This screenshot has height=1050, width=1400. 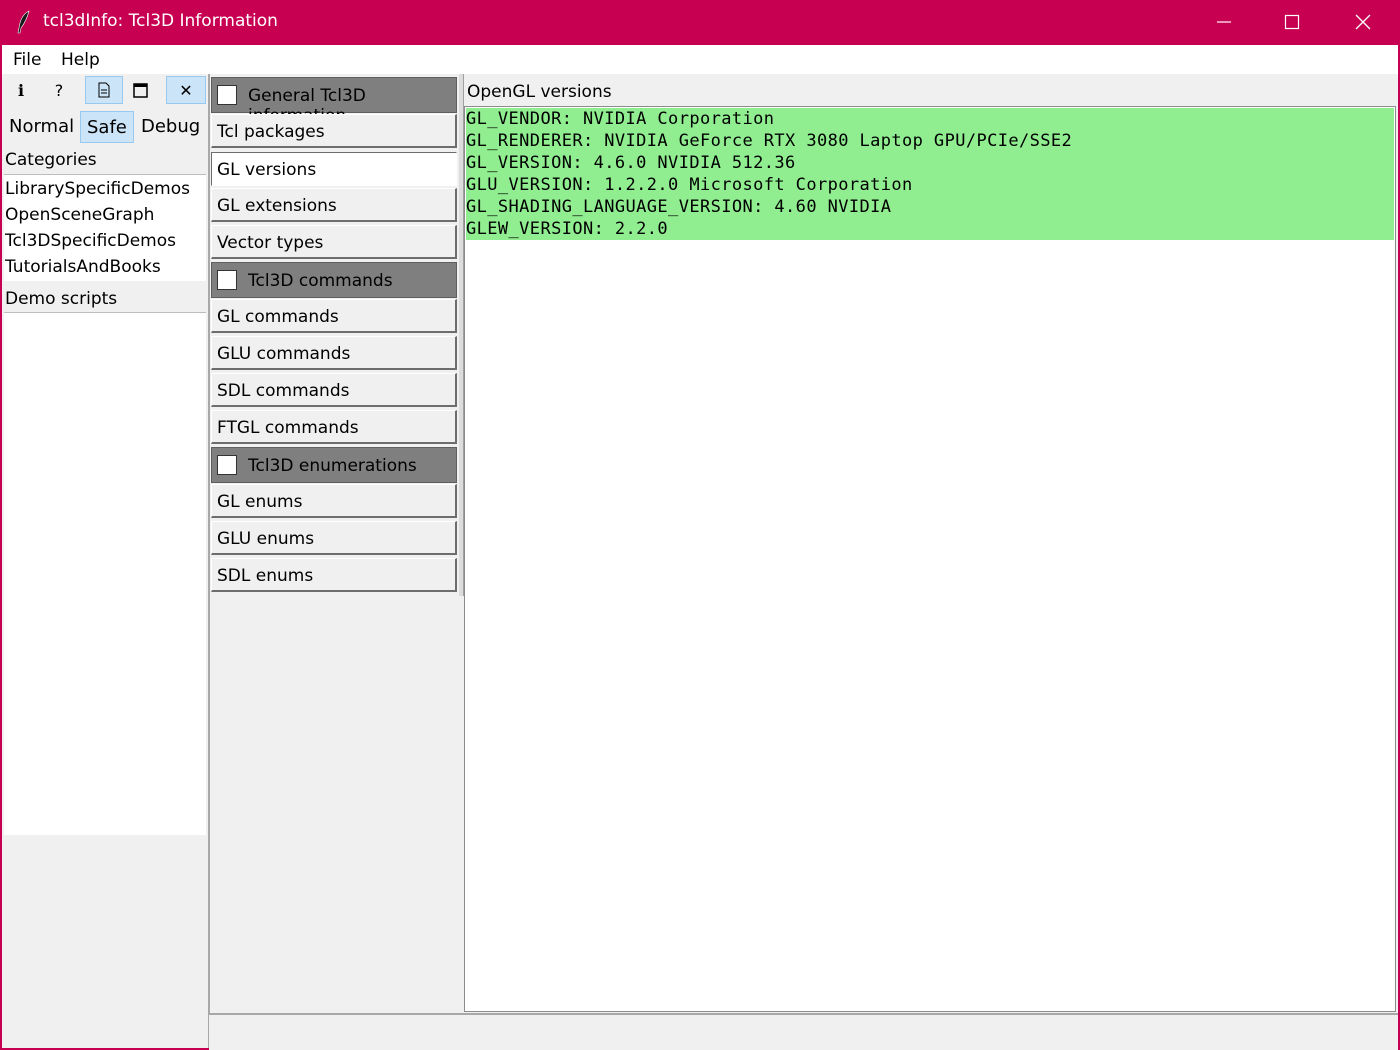 I want to click on tree-item-sdl-commands: SDL commands, so click(x=334, y=390).